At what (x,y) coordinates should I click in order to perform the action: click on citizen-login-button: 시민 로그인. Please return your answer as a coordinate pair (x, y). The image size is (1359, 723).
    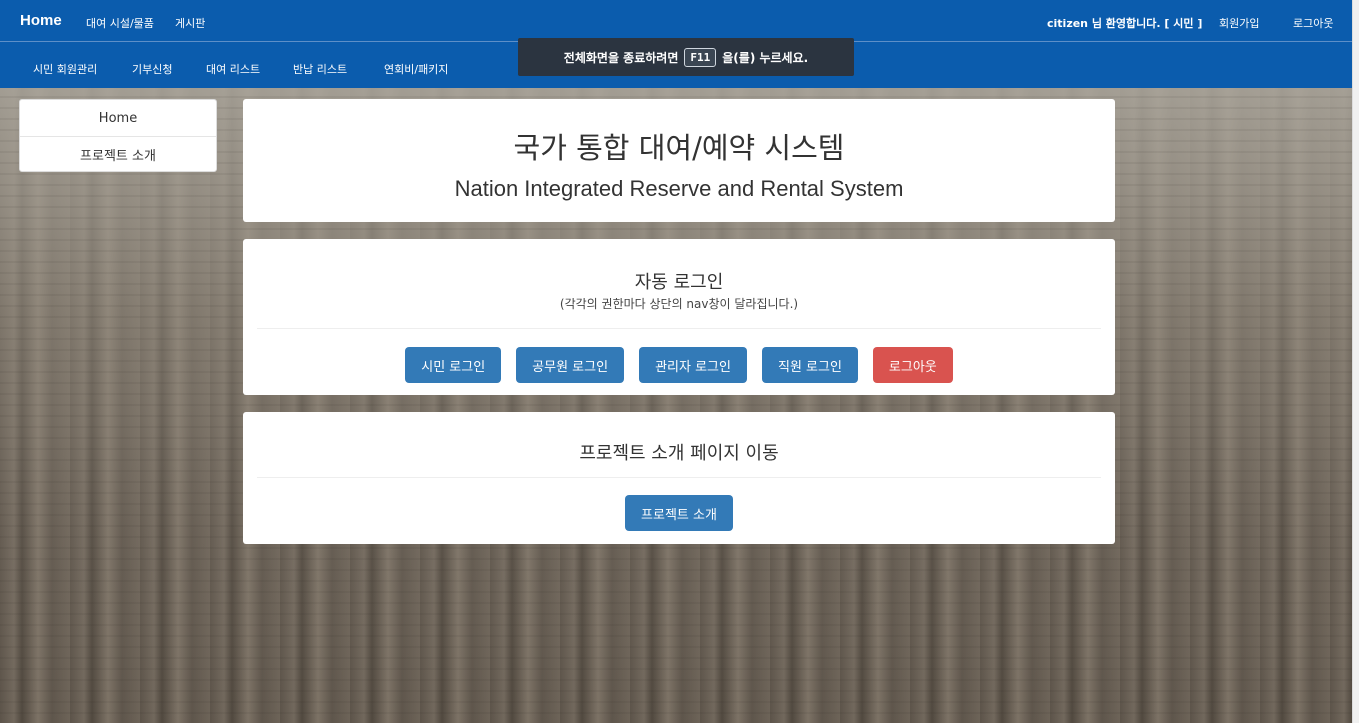
    Looking at the image, I should click on (453, 365).